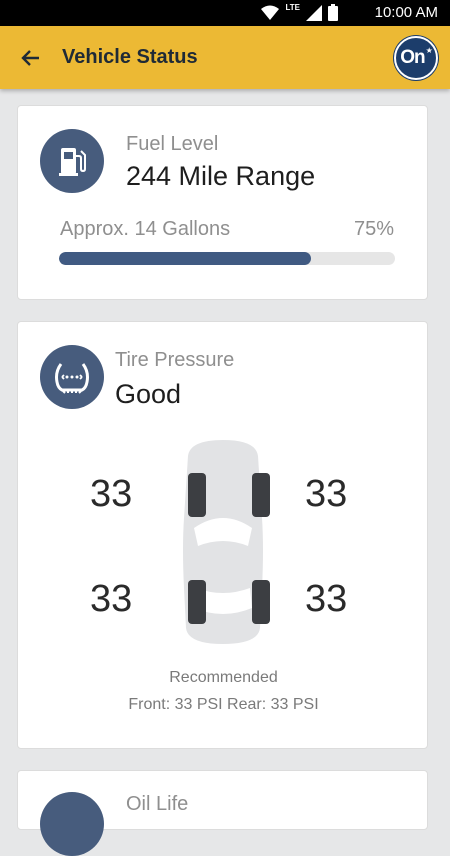  What do you see at coordinates (225, 57) in the screenshot?
I see `app-bar: Vehicle Status On ★` at bounding box center [225, 57].